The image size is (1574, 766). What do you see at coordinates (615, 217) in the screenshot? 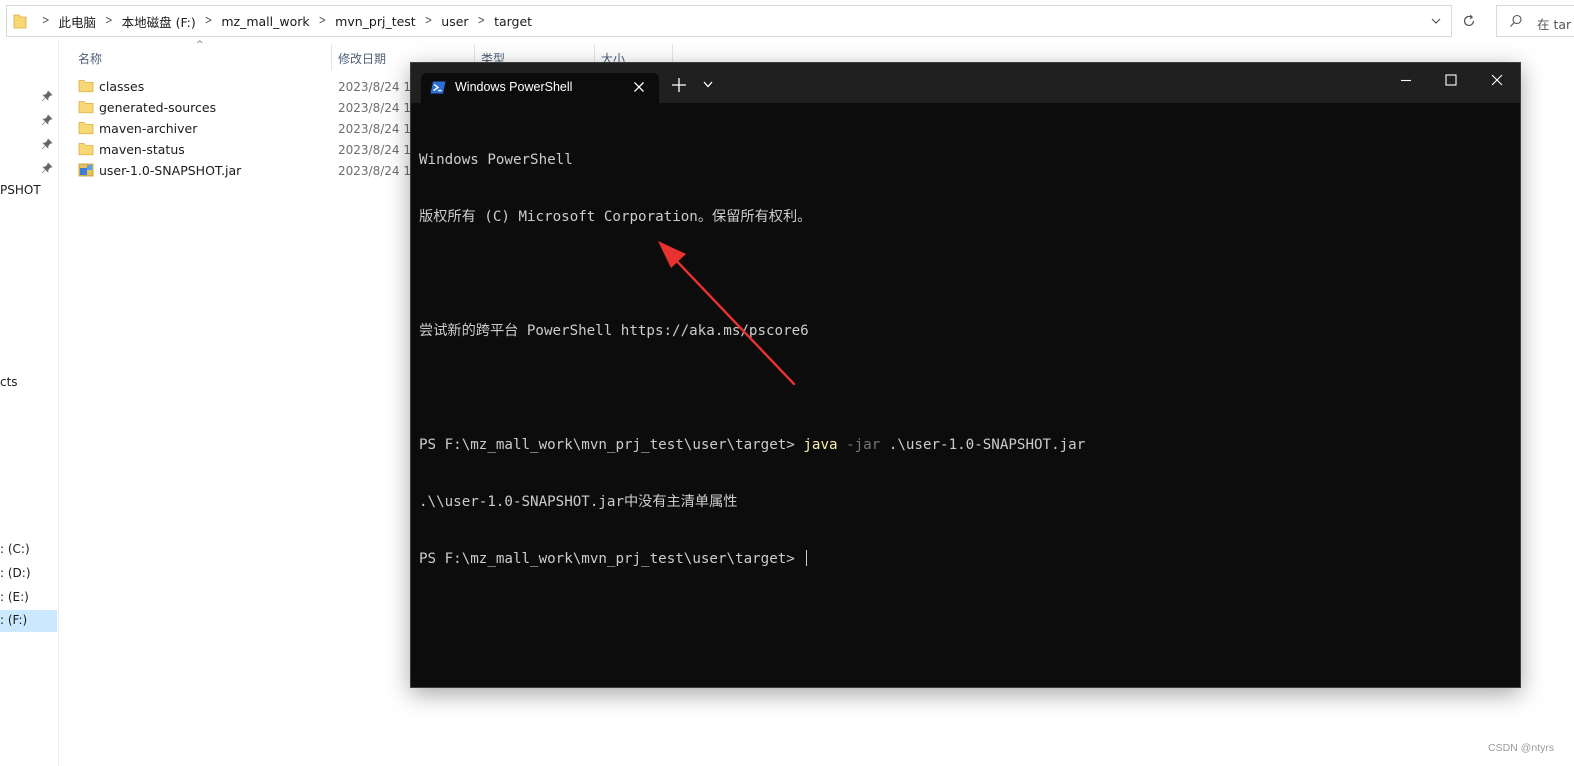
I see `console-line-copyright: 版权所有 (C) Microsoft Corporation。保留所有权利。` at bounding box center [615, 217].